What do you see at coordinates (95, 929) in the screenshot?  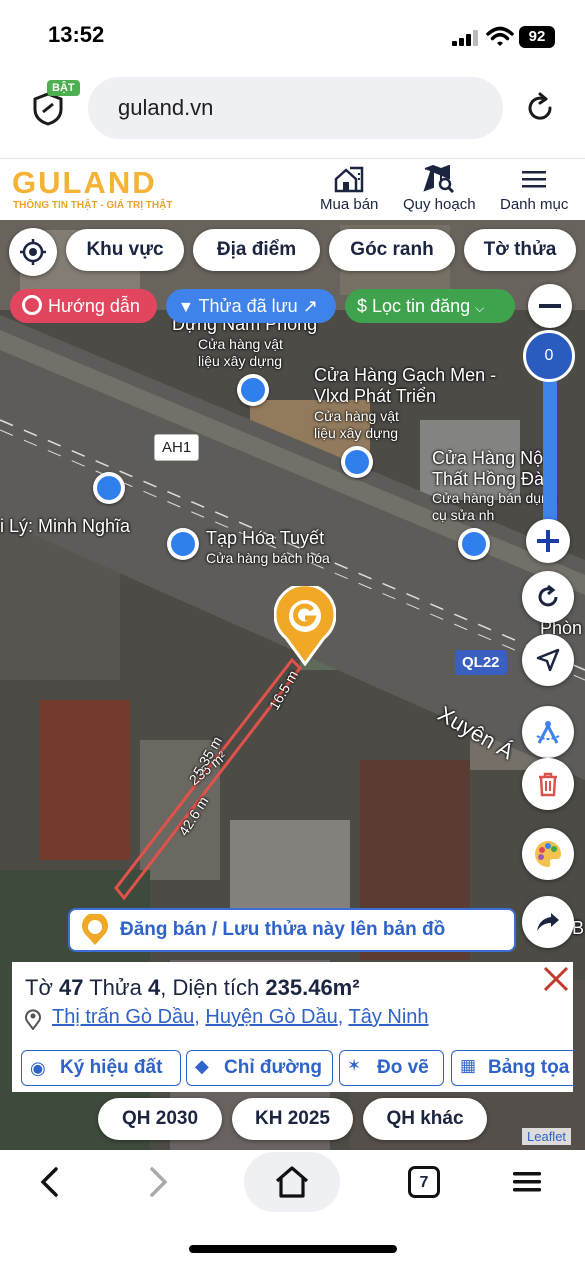 I see `guland-pin-icon` at bounding box center [95, 929].